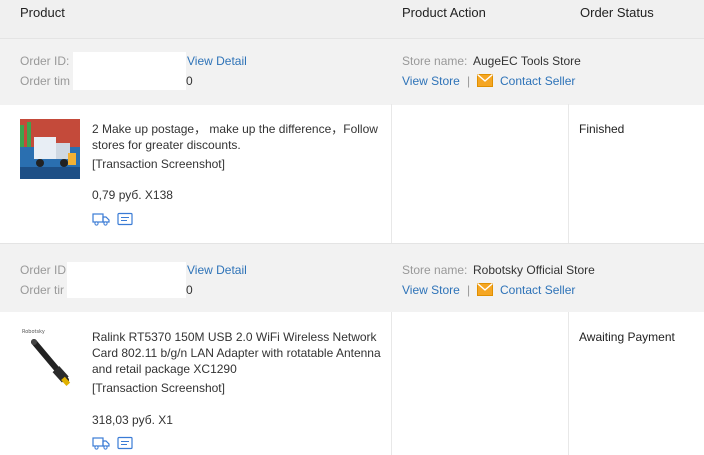 This screenshot has width=704, height=455. I want to click on store-name: Robotsky Official Store, so click(534, 270).